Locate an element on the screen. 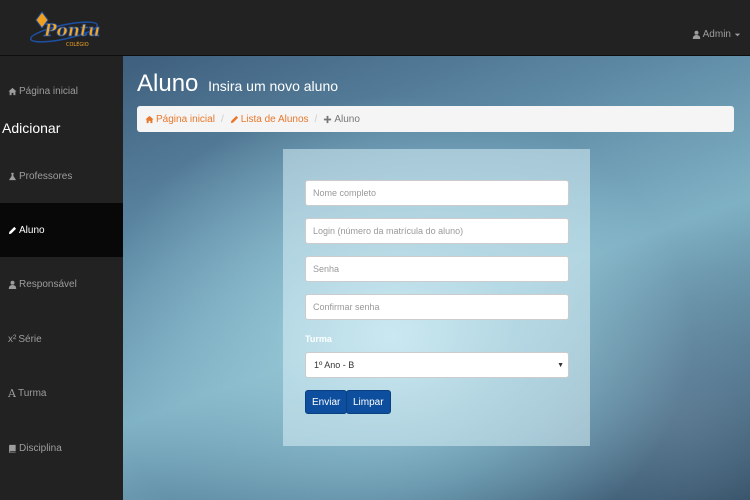 Image resolution: width=750 pixels, height=500 pixels. caret-down-icon is located at coordinates (737, 34).